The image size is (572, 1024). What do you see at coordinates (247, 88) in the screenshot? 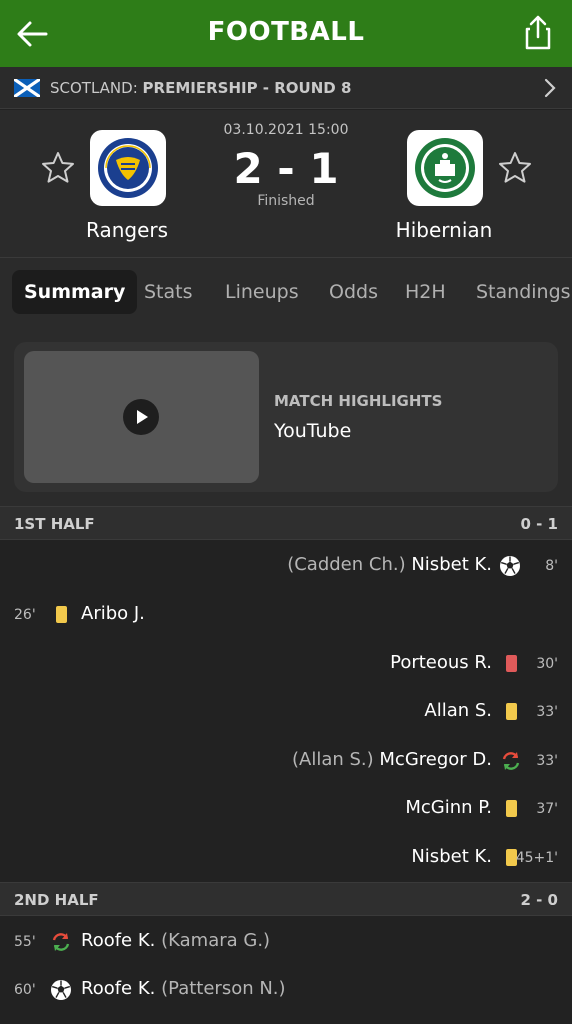
I see `league-competition: PREMIERSHIP - ROUND 8` at bounding box center [247, 88].